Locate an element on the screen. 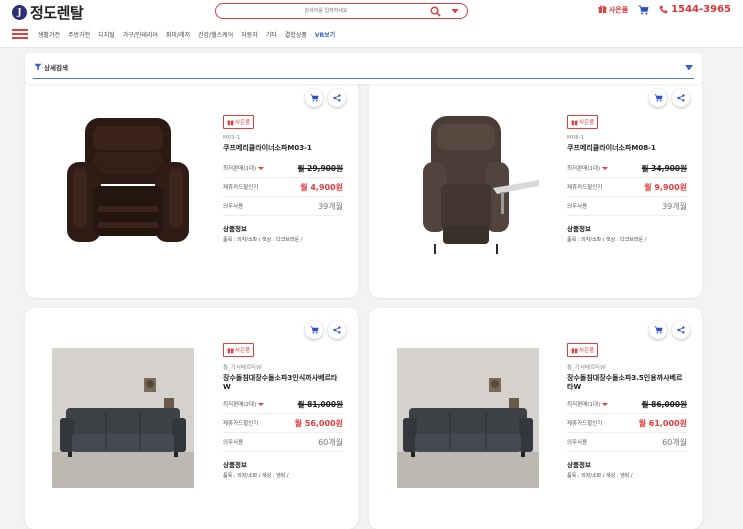 The width and height of the screenshot is (743, 529). logo-text: 정도렌탈 is located at coordinates (57, 13).